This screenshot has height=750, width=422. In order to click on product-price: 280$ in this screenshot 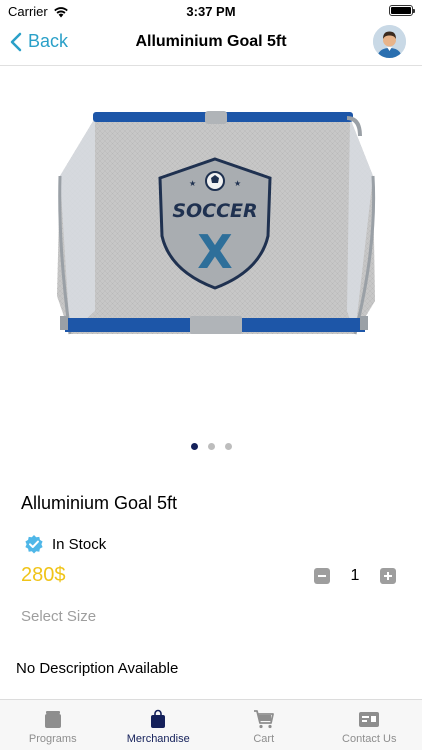, I will do `click(43, 575)`.